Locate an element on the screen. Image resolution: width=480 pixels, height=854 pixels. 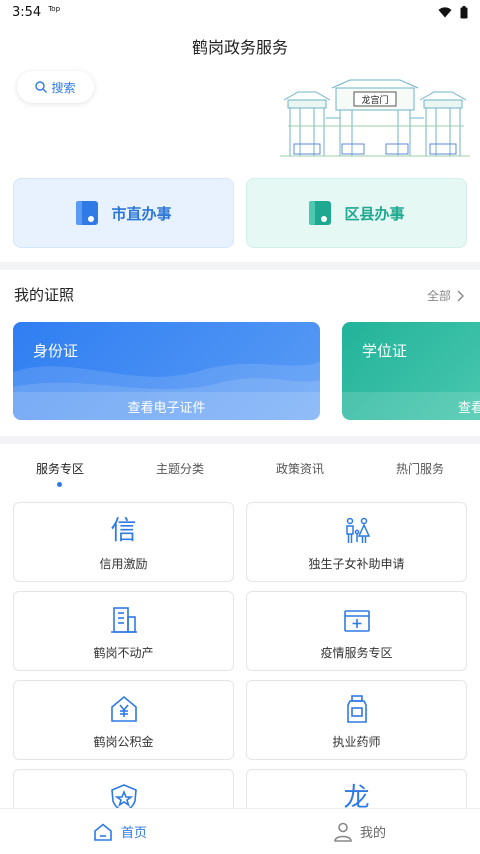
city-office-button: 市直办事 is located at coordinates (123, 213).